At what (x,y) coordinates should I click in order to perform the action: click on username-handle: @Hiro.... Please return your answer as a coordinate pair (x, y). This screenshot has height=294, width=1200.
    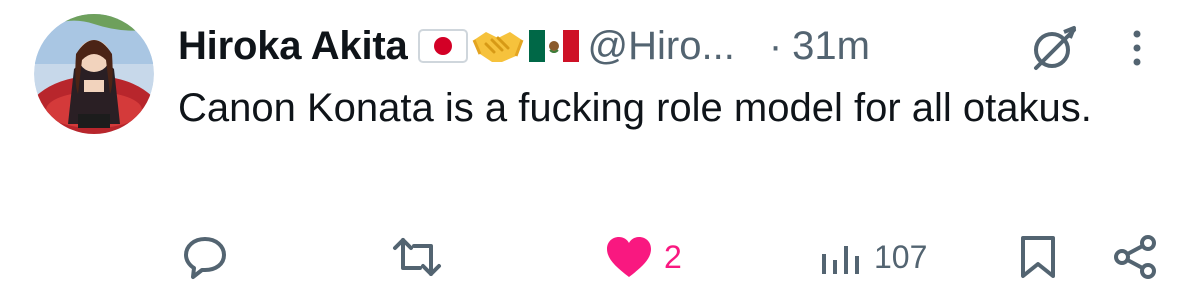
    Looking at the image, I should click on (661, 46).